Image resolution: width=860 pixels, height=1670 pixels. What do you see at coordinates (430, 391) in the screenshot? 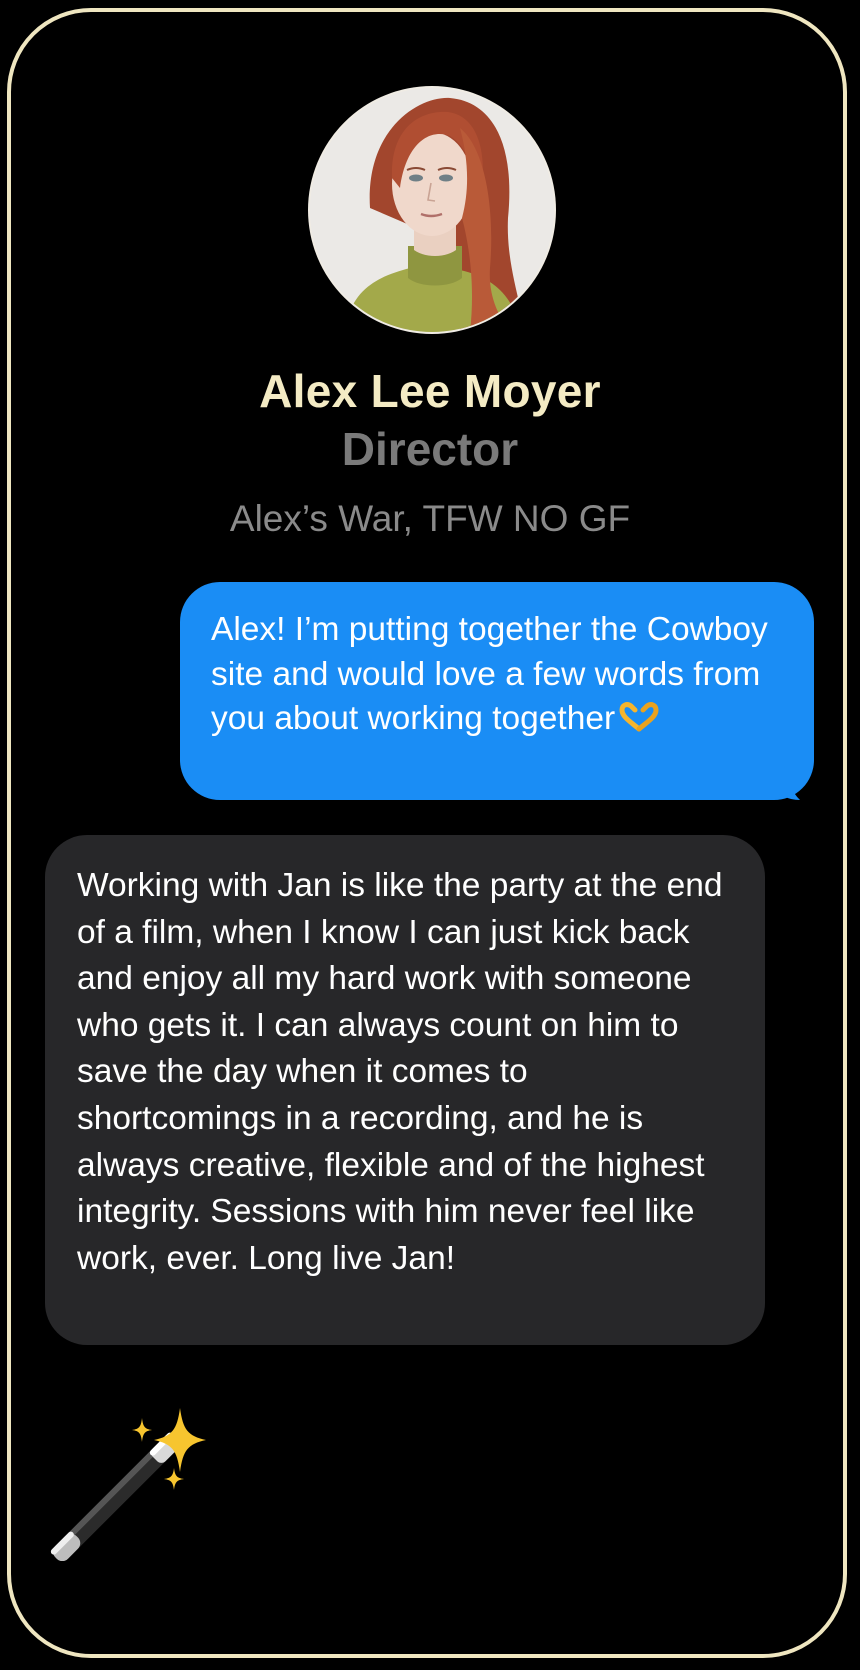
I see `contact-name: Alex Lee Moyer` at bounding box center [430, 391].